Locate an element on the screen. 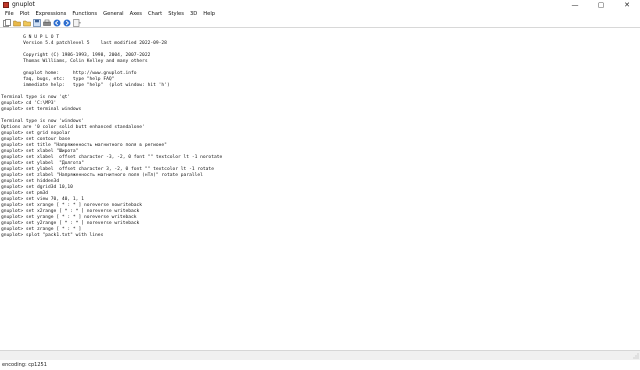  encoding-status: encoding: cp1251 is located at coordinates (24, 365).